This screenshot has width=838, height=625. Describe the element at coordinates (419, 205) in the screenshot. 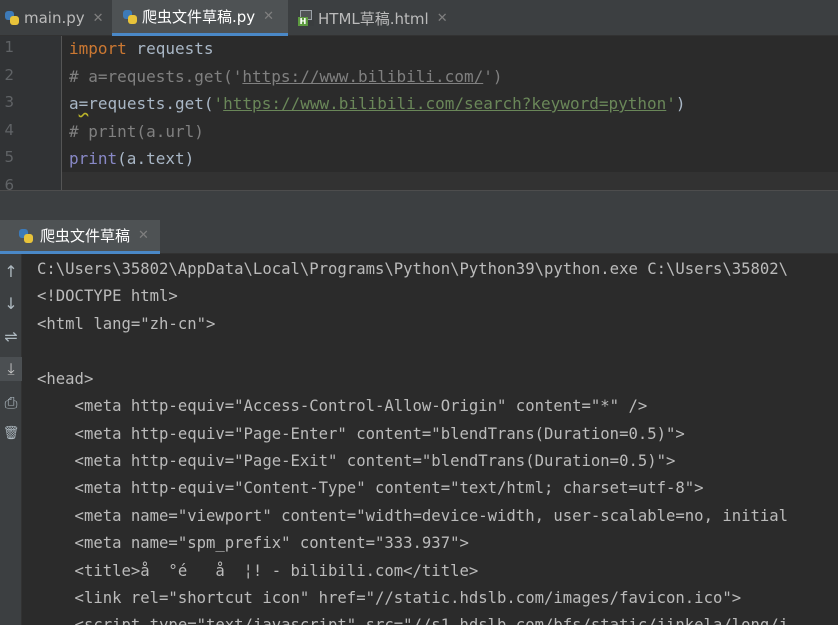

I see `panel-splitter` at that location.